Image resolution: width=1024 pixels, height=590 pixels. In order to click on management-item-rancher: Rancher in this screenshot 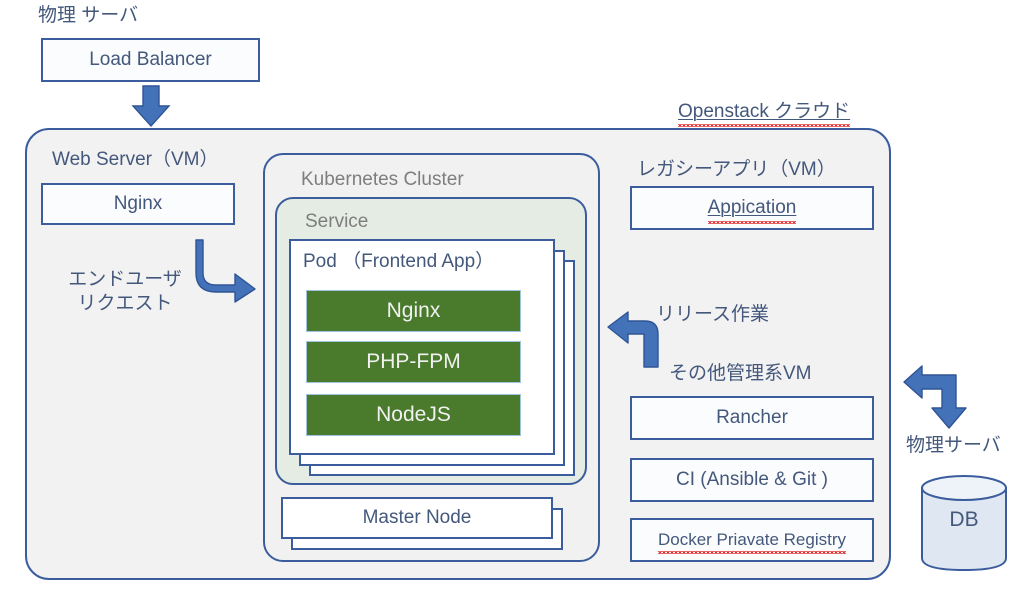, I will do `click(752, 418)`.